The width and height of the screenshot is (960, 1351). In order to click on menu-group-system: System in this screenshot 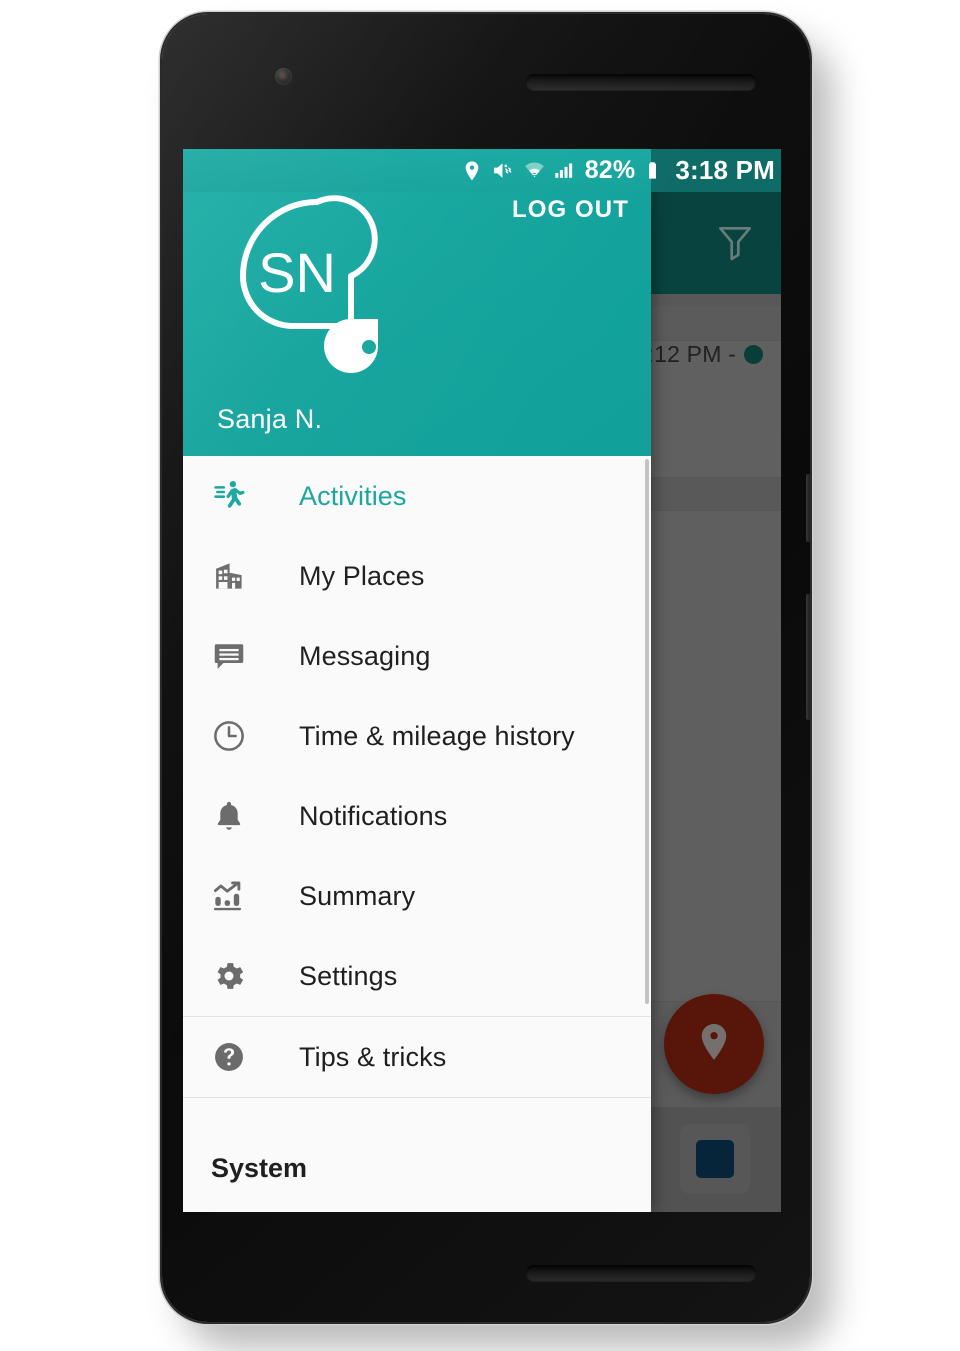, I will do `click(417, 1139)`.